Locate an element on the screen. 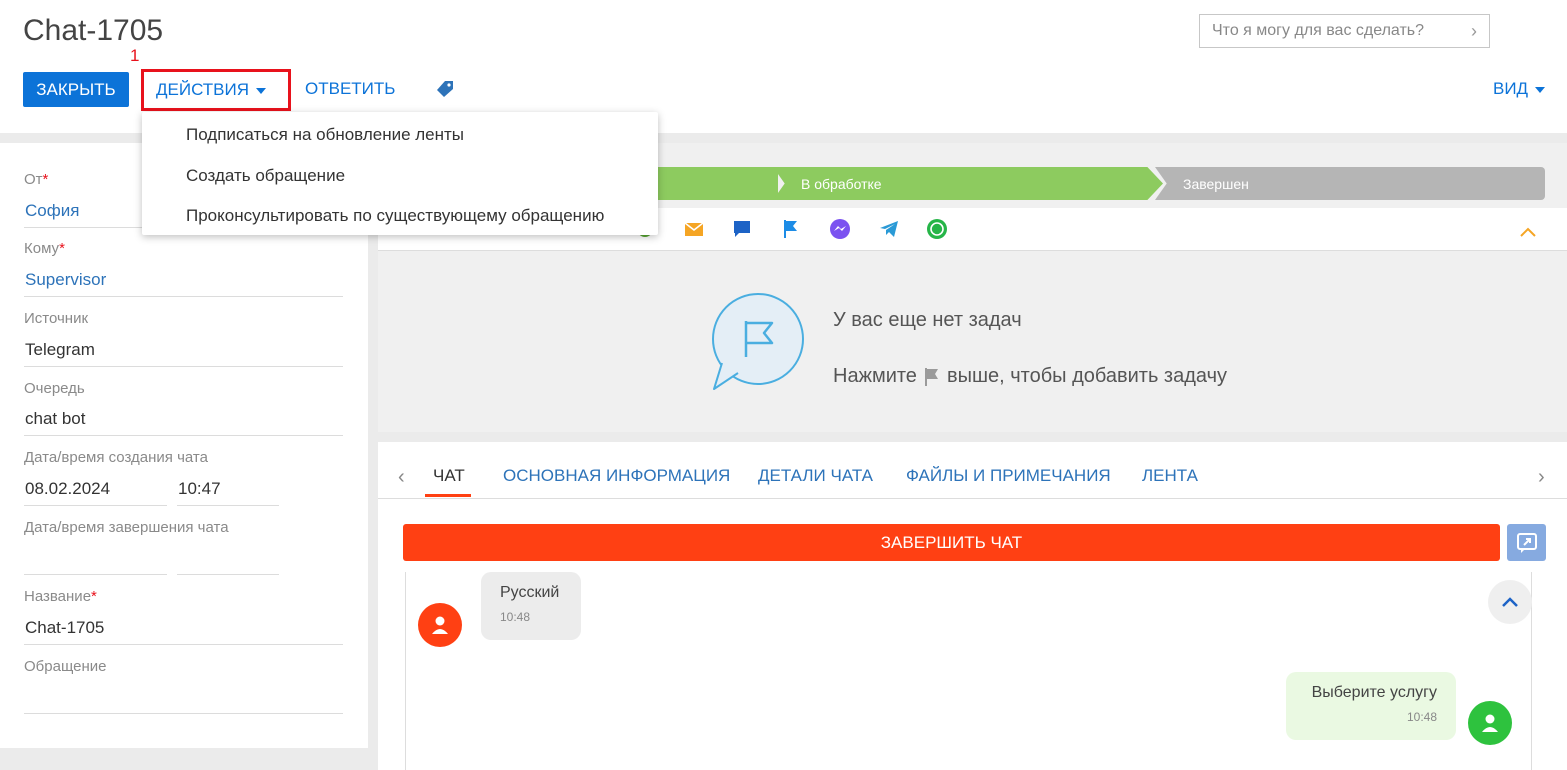  queue-field: chat bot is located at coordinates (55, 419).